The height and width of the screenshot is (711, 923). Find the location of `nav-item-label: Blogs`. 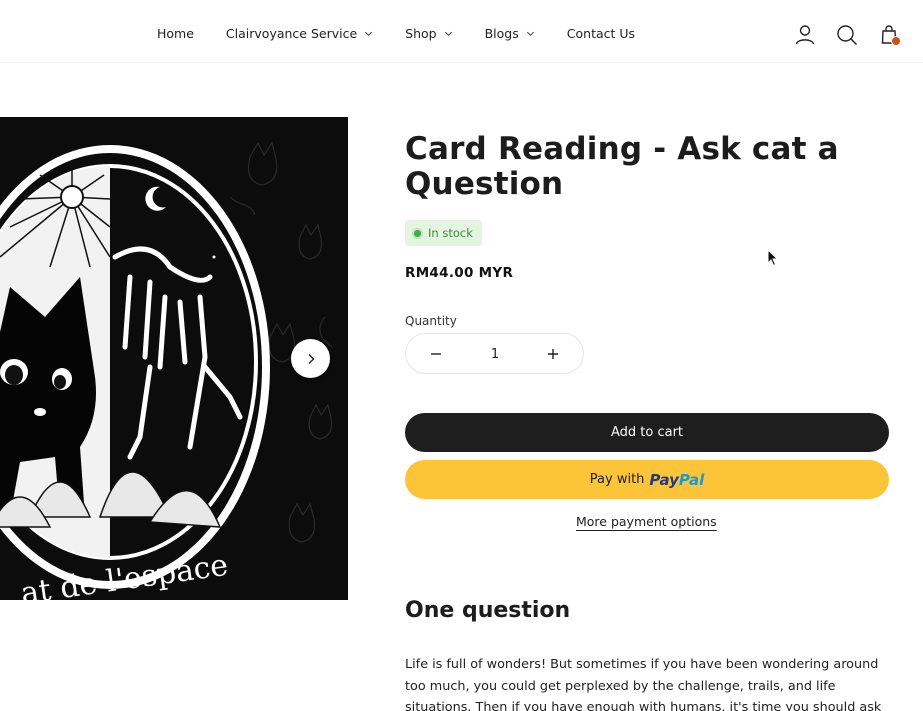

nav-item-label: Blogs is located at coordinates (501, 33).